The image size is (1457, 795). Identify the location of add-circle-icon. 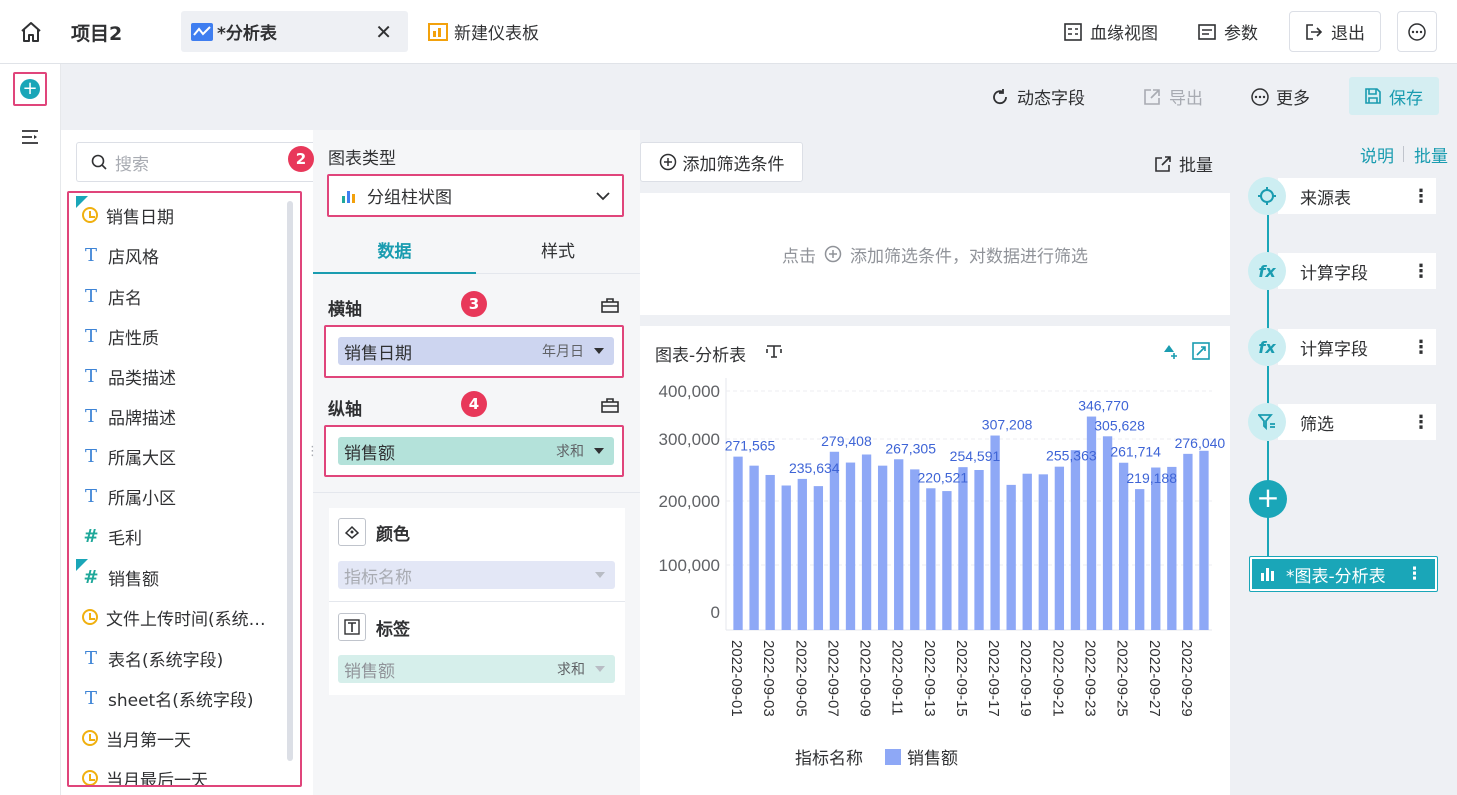
(833, 254).